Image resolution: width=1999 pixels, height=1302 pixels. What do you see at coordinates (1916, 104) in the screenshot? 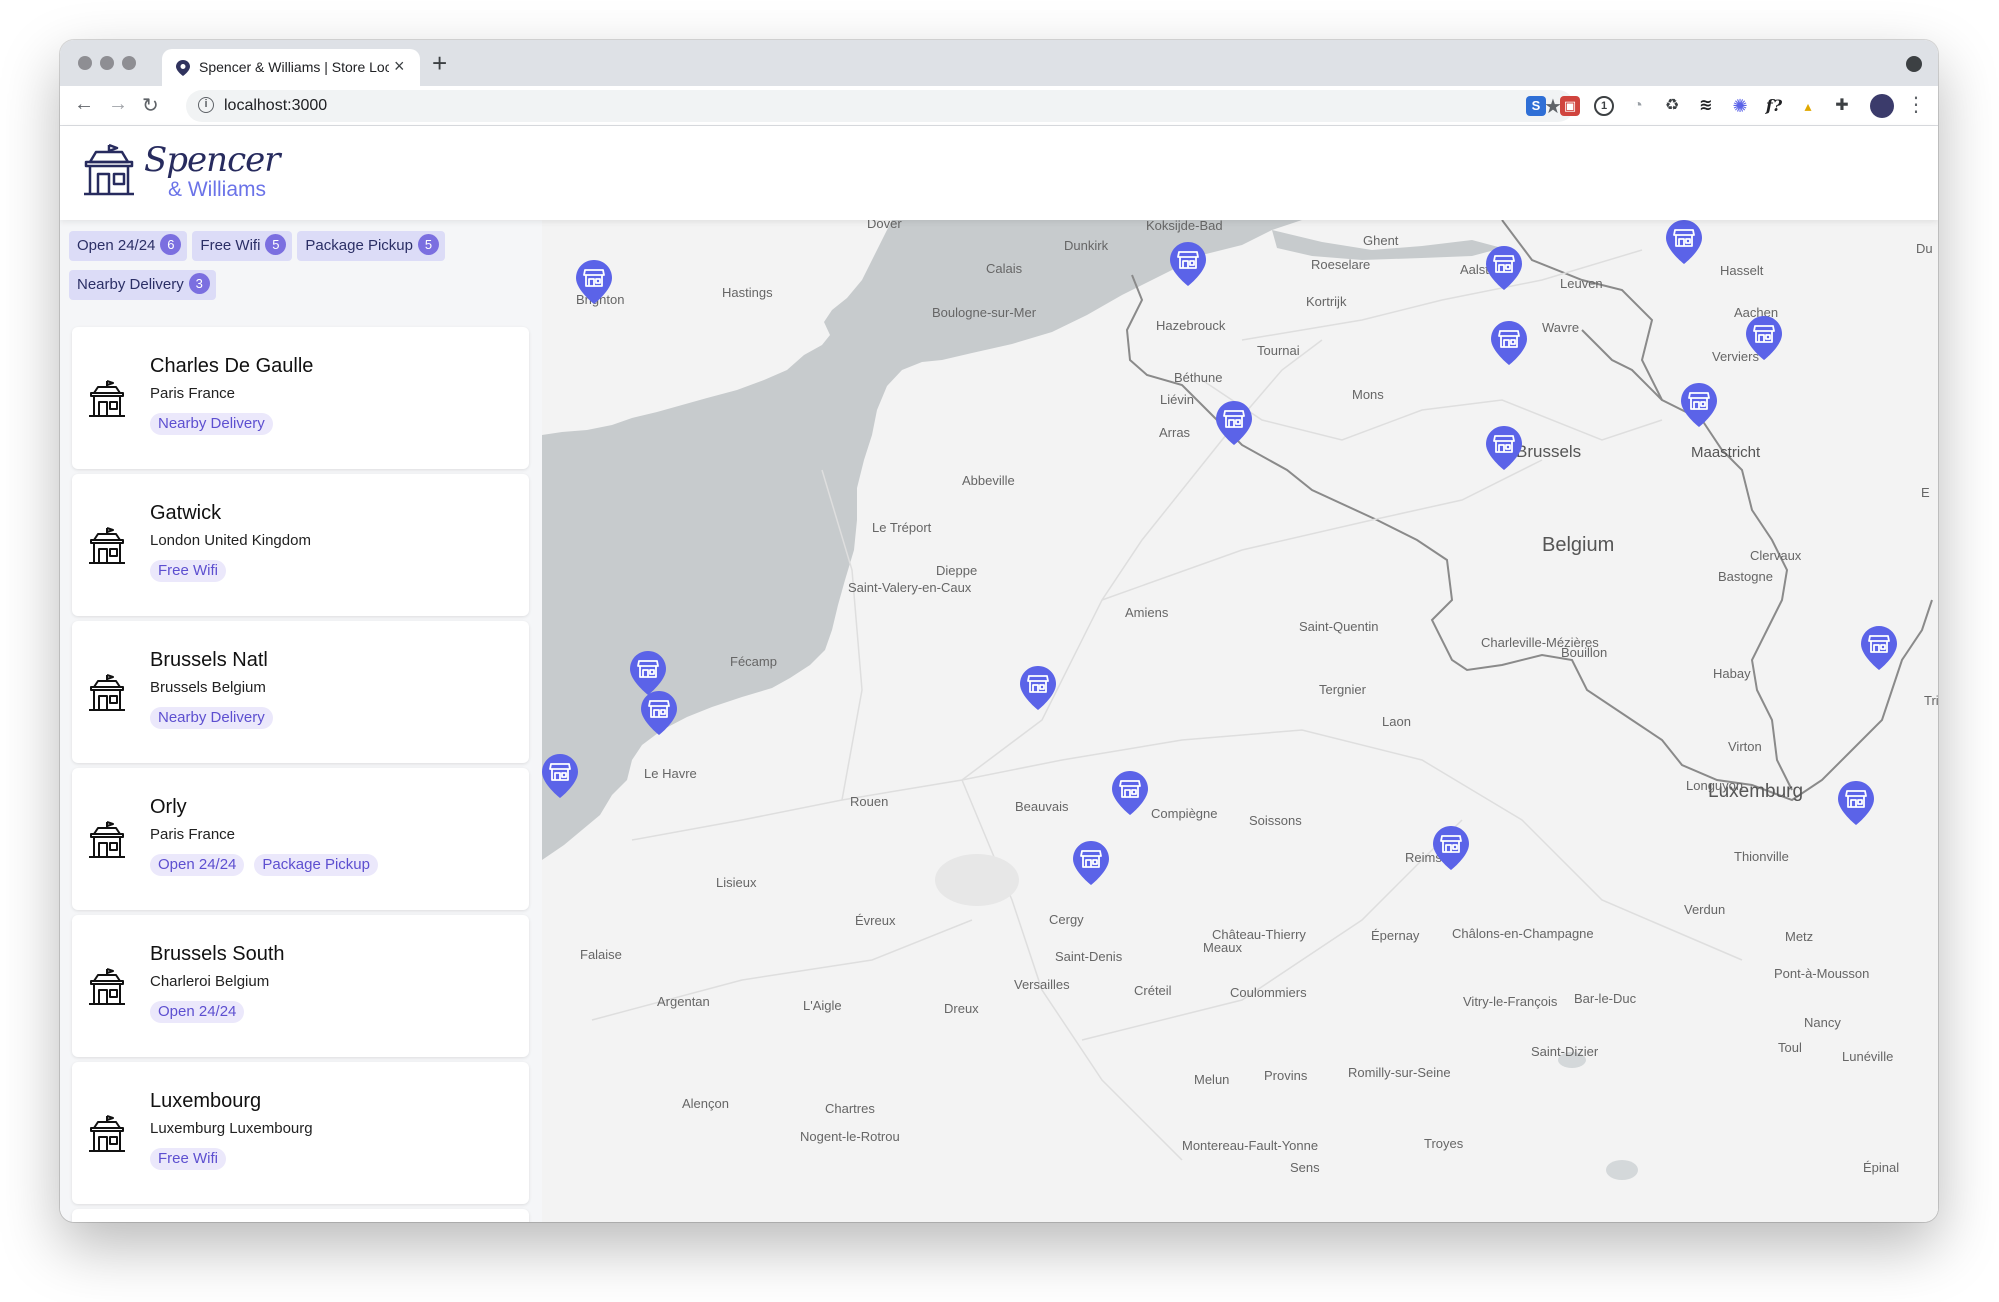
I see `browser-menu-icon: ⋮` at bounding box center [1916, 104].